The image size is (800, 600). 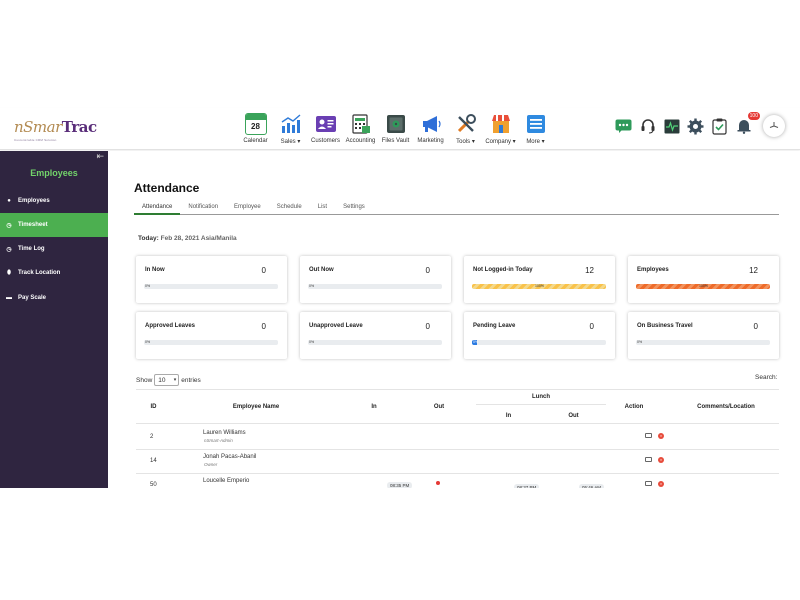 What do you see at coordinates (100, 156) in the screenshot?
I see `sidebar-collapse-arrow-icon: ⇤` at bounding box center [100, 156].